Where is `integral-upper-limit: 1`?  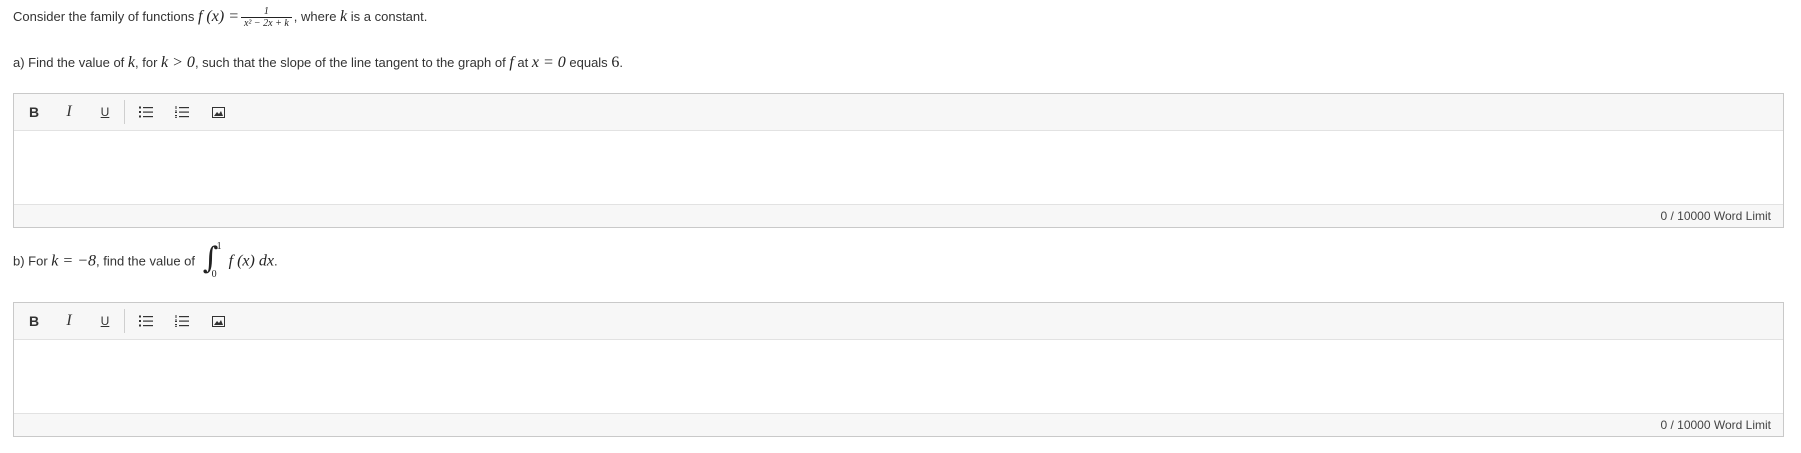
integral-upper-limit: 1 is located at coordinates (219, 246).